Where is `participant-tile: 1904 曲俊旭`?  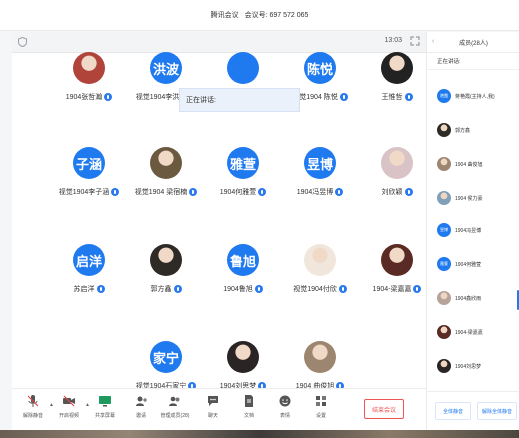 participant-tile: 1904 曲俊旭 is located at coordinates (320, 364).